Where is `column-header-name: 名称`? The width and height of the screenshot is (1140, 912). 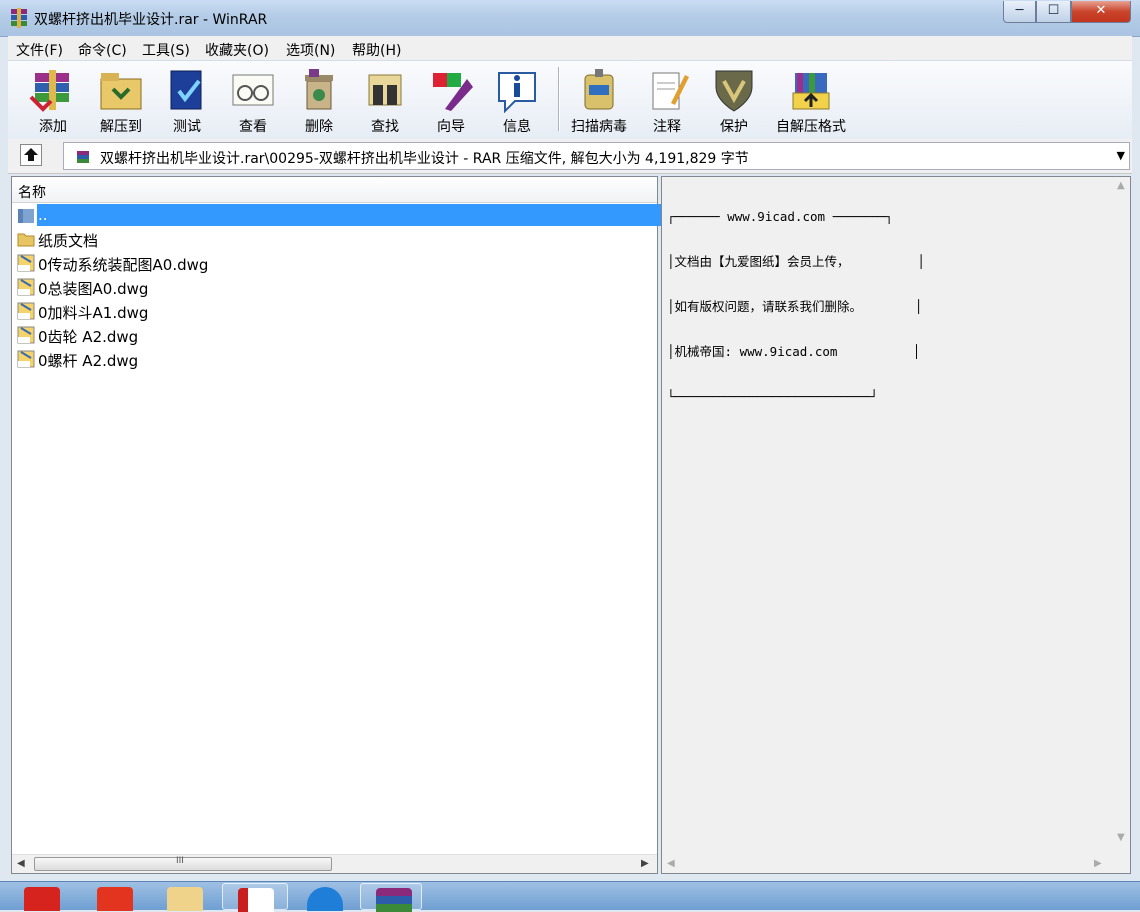 column-header-name: 名称 is located at coordinates (334, 190).